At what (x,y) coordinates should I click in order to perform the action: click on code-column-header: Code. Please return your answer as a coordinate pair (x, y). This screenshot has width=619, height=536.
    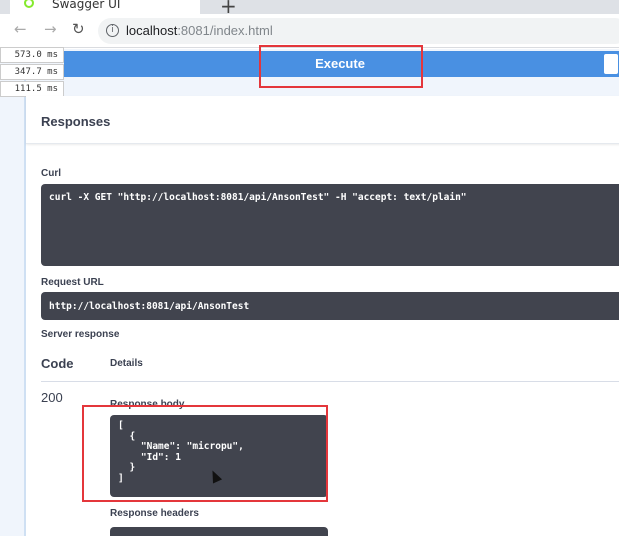
    Looking at the image, I should click on (57, 363).